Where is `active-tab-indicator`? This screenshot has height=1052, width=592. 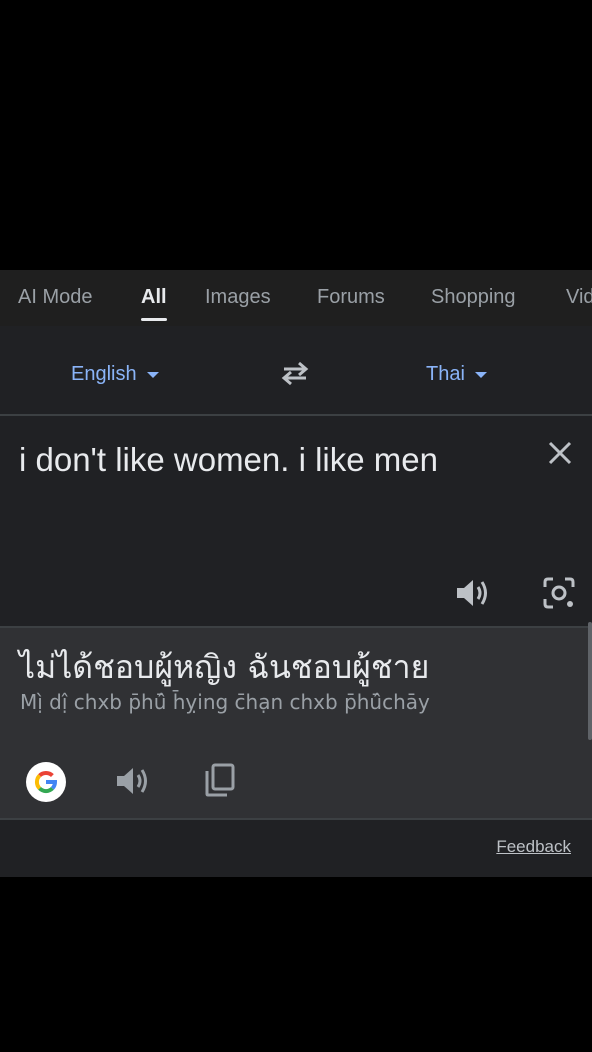 active-tab-indicator is located at coordinates (154, 319).